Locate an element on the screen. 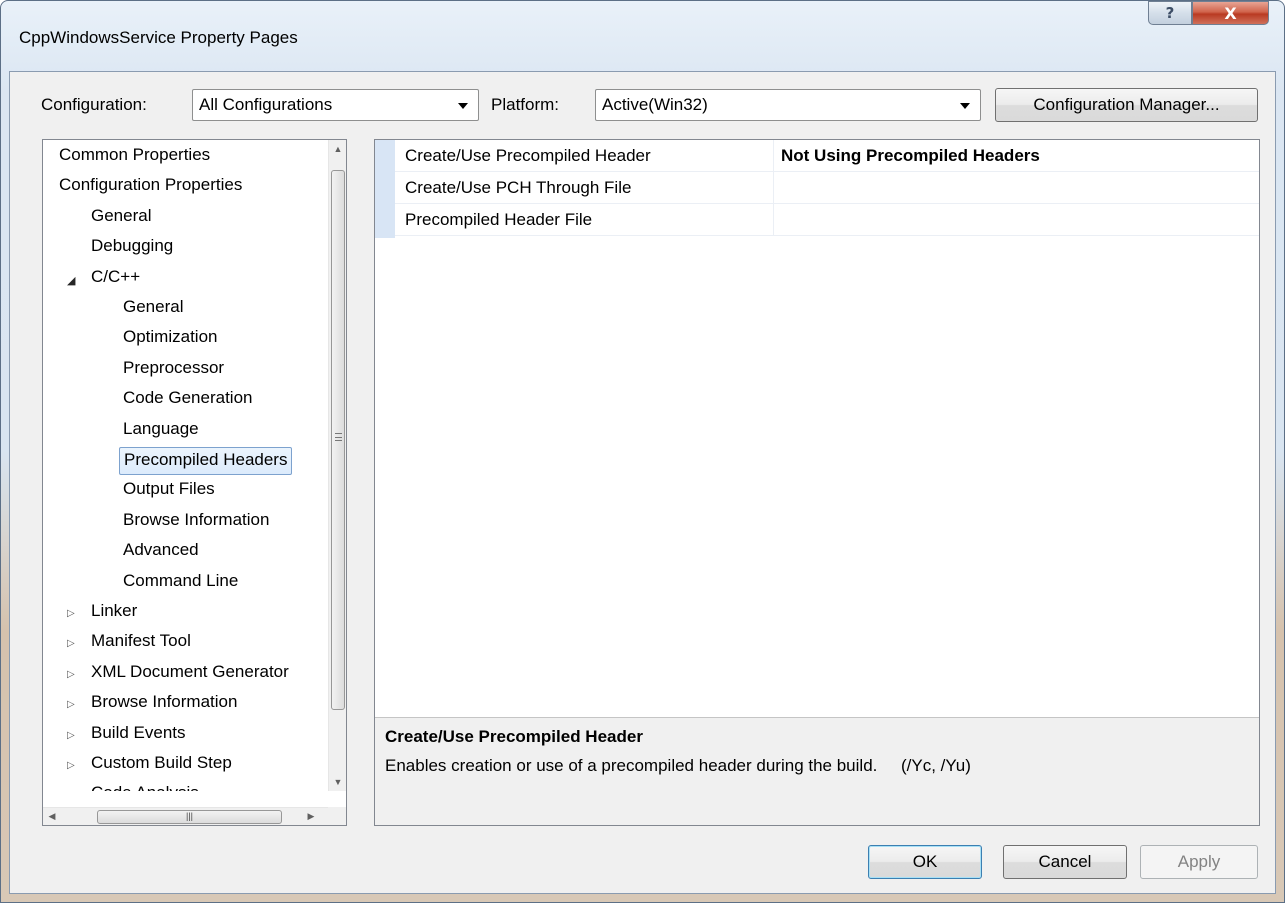 The height and width of the screenshot is (903, 1285). title-bar: CppWindowsService Property Pages ? X is located at coordinates (642, 36).